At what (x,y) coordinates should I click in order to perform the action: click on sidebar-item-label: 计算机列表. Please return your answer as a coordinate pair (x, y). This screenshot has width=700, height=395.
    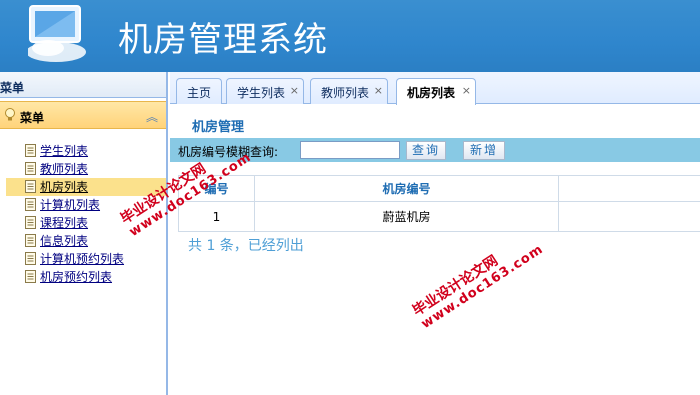
    Looking at the image, I should click on (70, 205).